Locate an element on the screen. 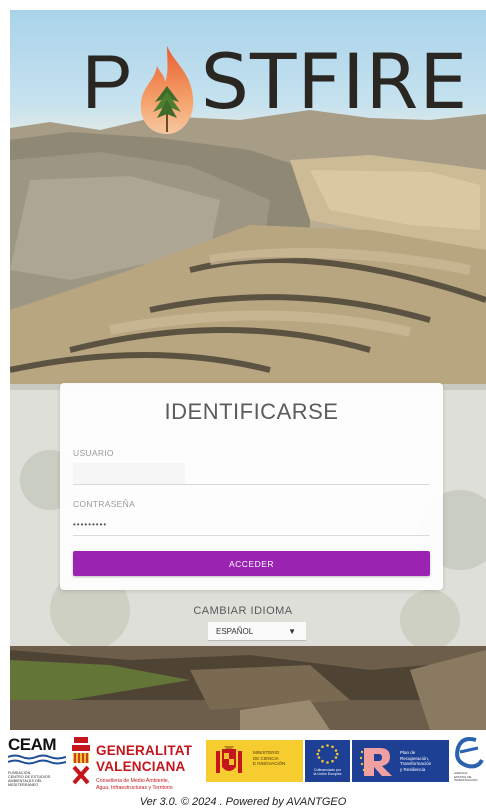 This screenshot has height=811, width=486. language-select: ESPAÑOL ▼ is located at coordinates (257, 631).